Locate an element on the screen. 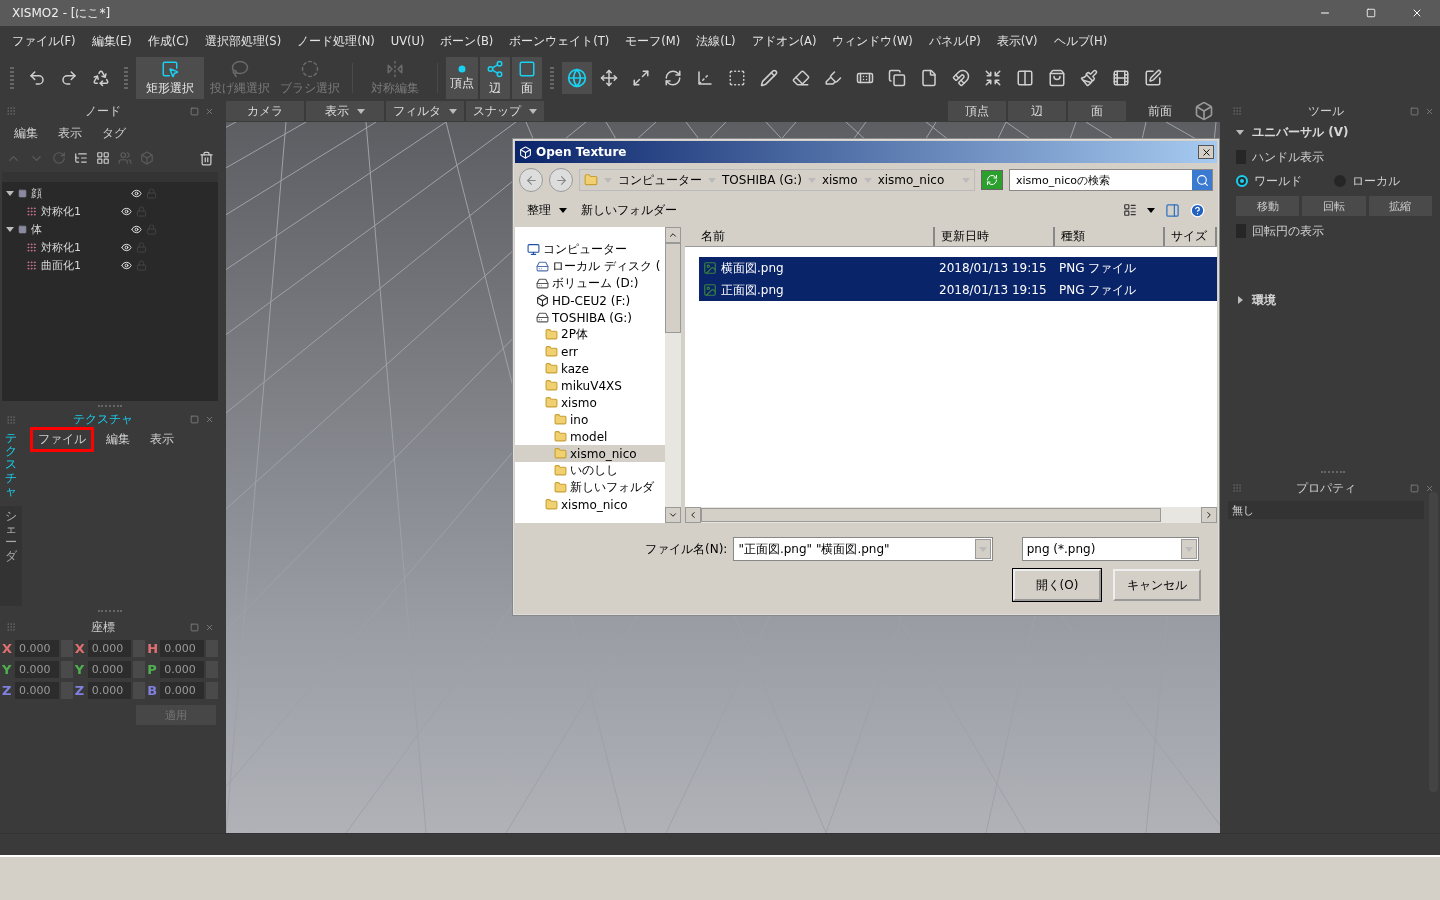 Image resolution: width=1440 pixels, height=900 pixels. viewport-menu-button: スナップ is located at coordinates (505, 111).